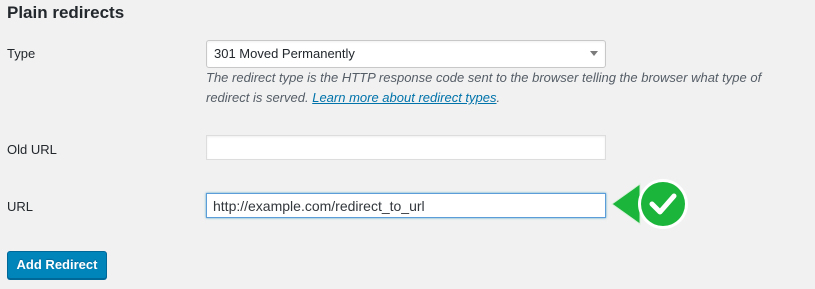  I want to click on redirect-type-select: 301 Moved Permanently, so click(406, 54).